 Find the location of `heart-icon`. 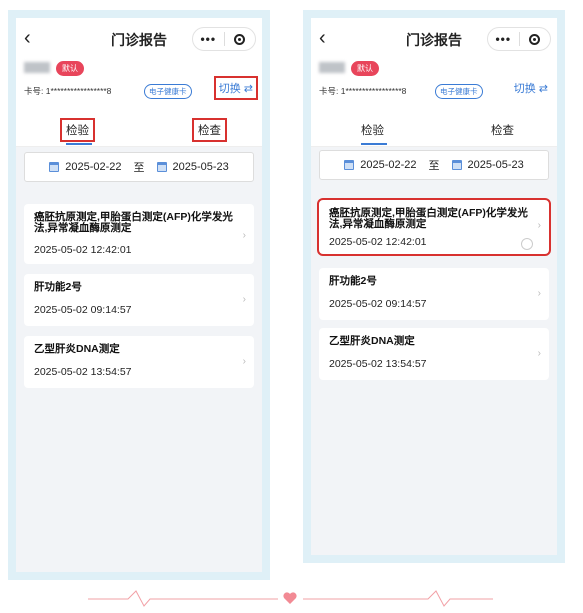

heart-icon is located at coordinates (290, 598).